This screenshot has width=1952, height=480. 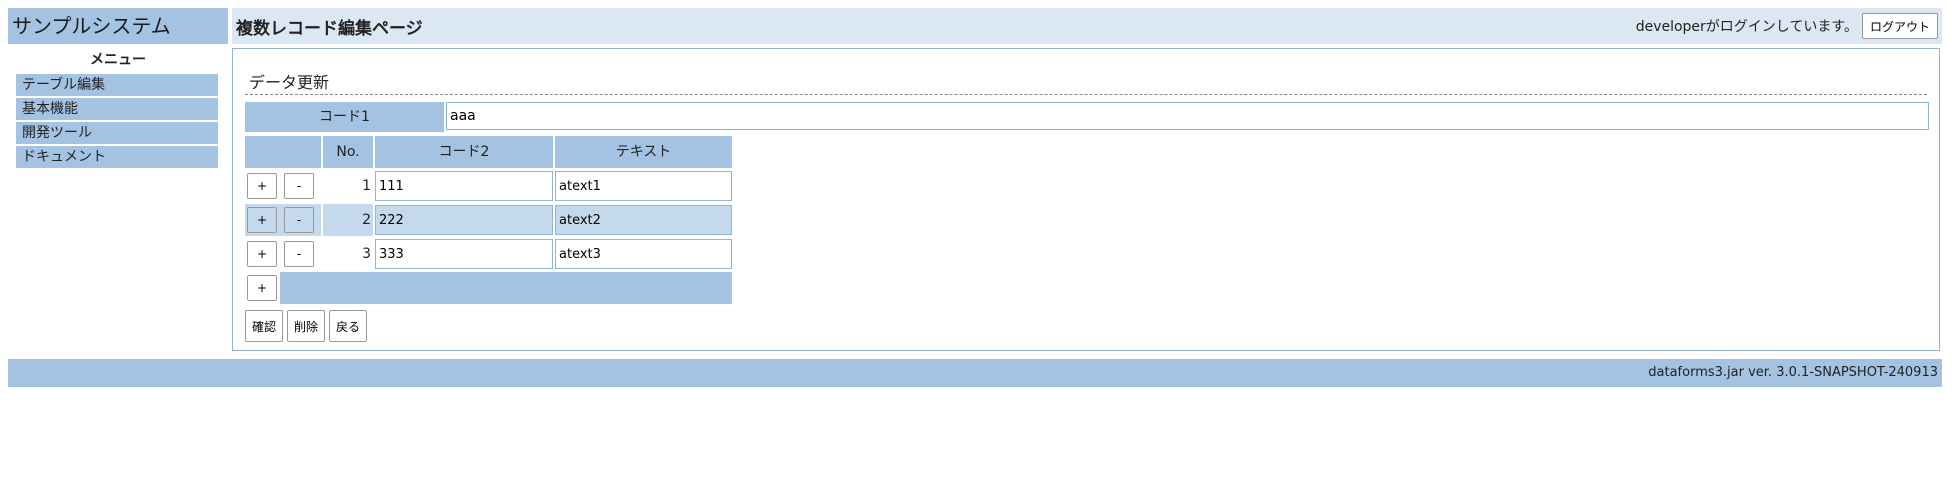 I want to click on menu-item-table-edit: テーブル編集, so click(x=117, y=85).